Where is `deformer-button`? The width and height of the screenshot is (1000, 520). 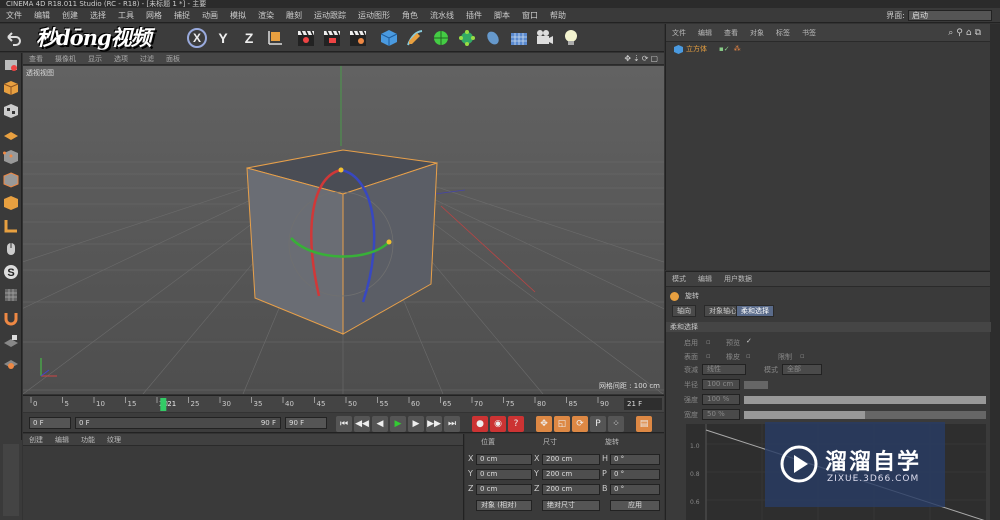 deformer-button is located at coordinates (493, 38).